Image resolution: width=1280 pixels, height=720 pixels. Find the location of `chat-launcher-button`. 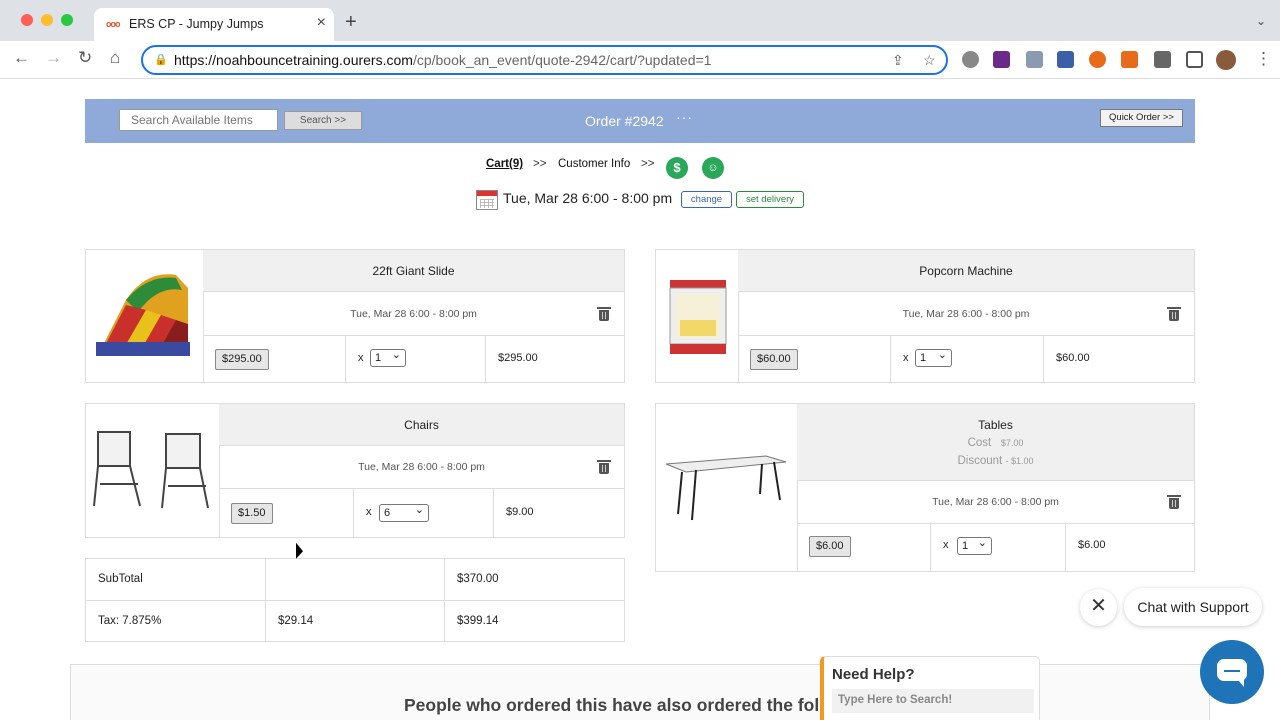

chat-launcher-button is located at coordinates (1232, 672).